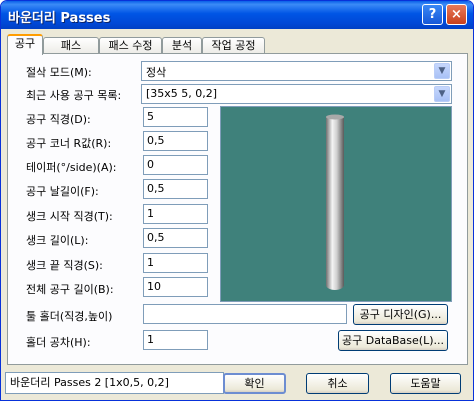 The image size is (474, 401). Describe the element at coordinates (175, 340) in the screenshot. I see `holder-tolerance-input: 1` at that location.